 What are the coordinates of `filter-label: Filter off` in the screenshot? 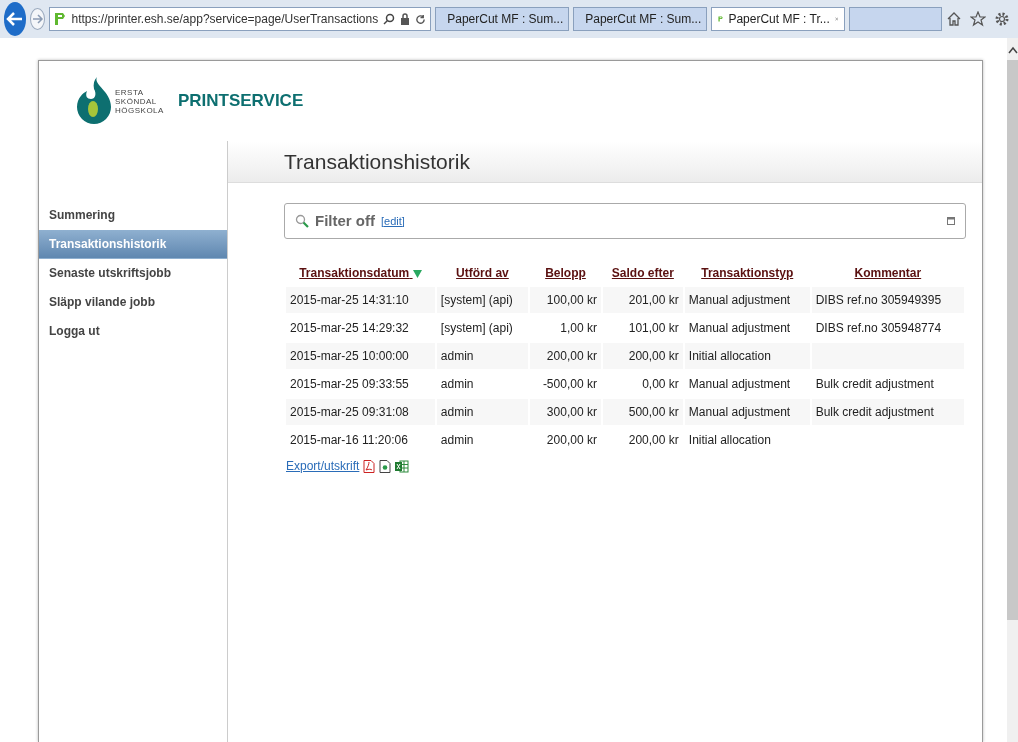 It's located at (345, 220).